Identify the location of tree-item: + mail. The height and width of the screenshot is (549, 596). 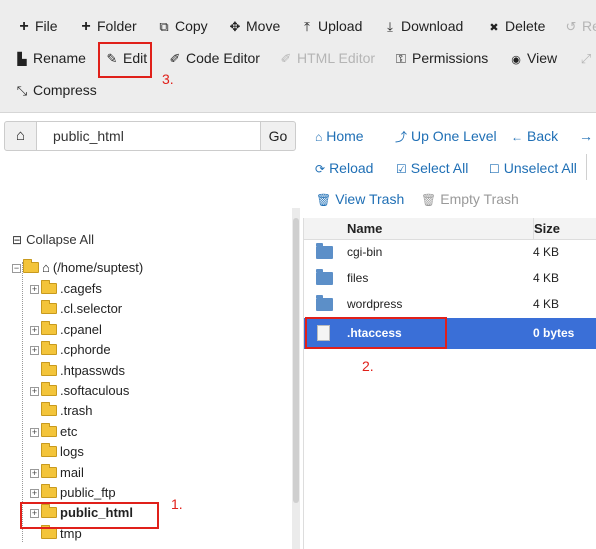
(57, 473).